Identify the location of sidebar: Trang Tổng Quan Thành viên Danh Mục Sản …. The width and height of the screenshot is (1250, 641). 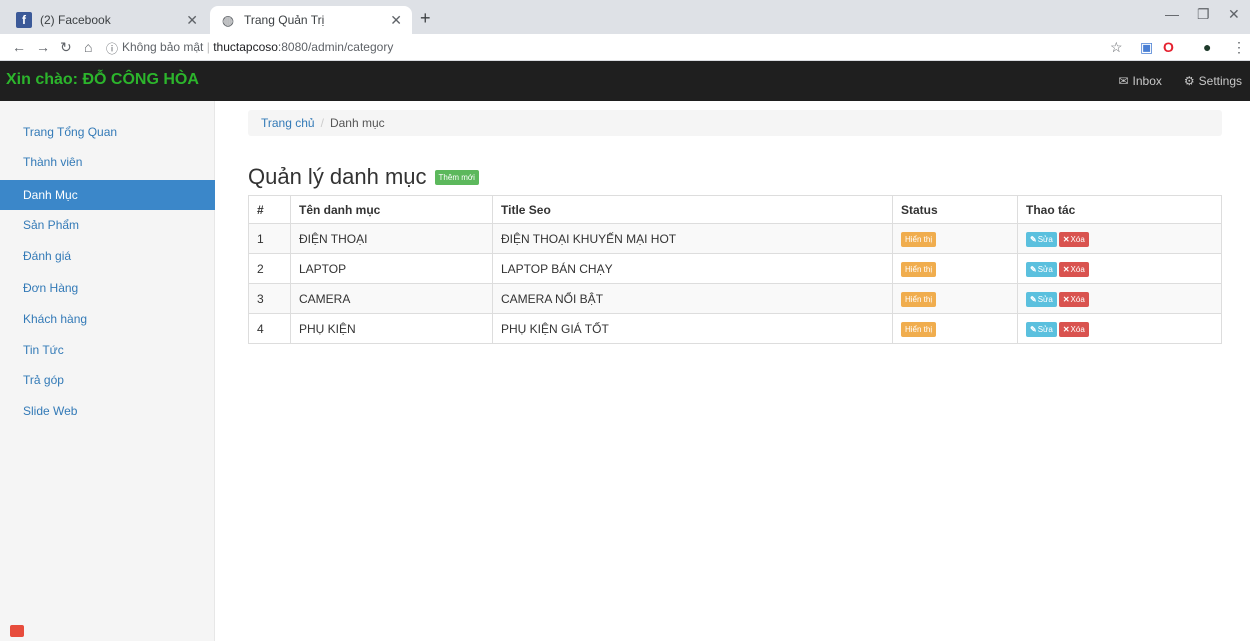
(107, 371).